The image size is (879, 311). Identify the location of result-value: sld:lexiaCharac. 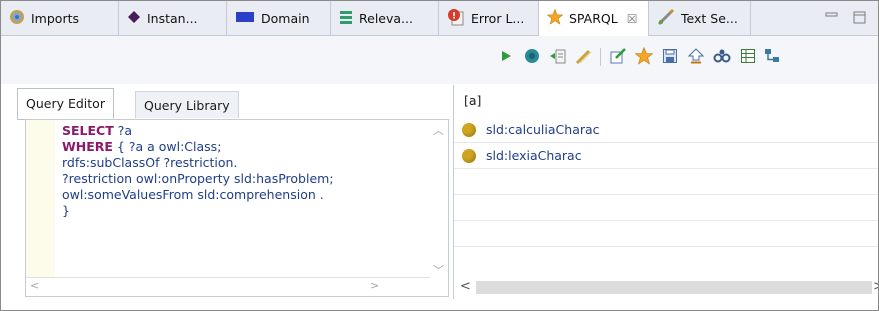
(534, 155).